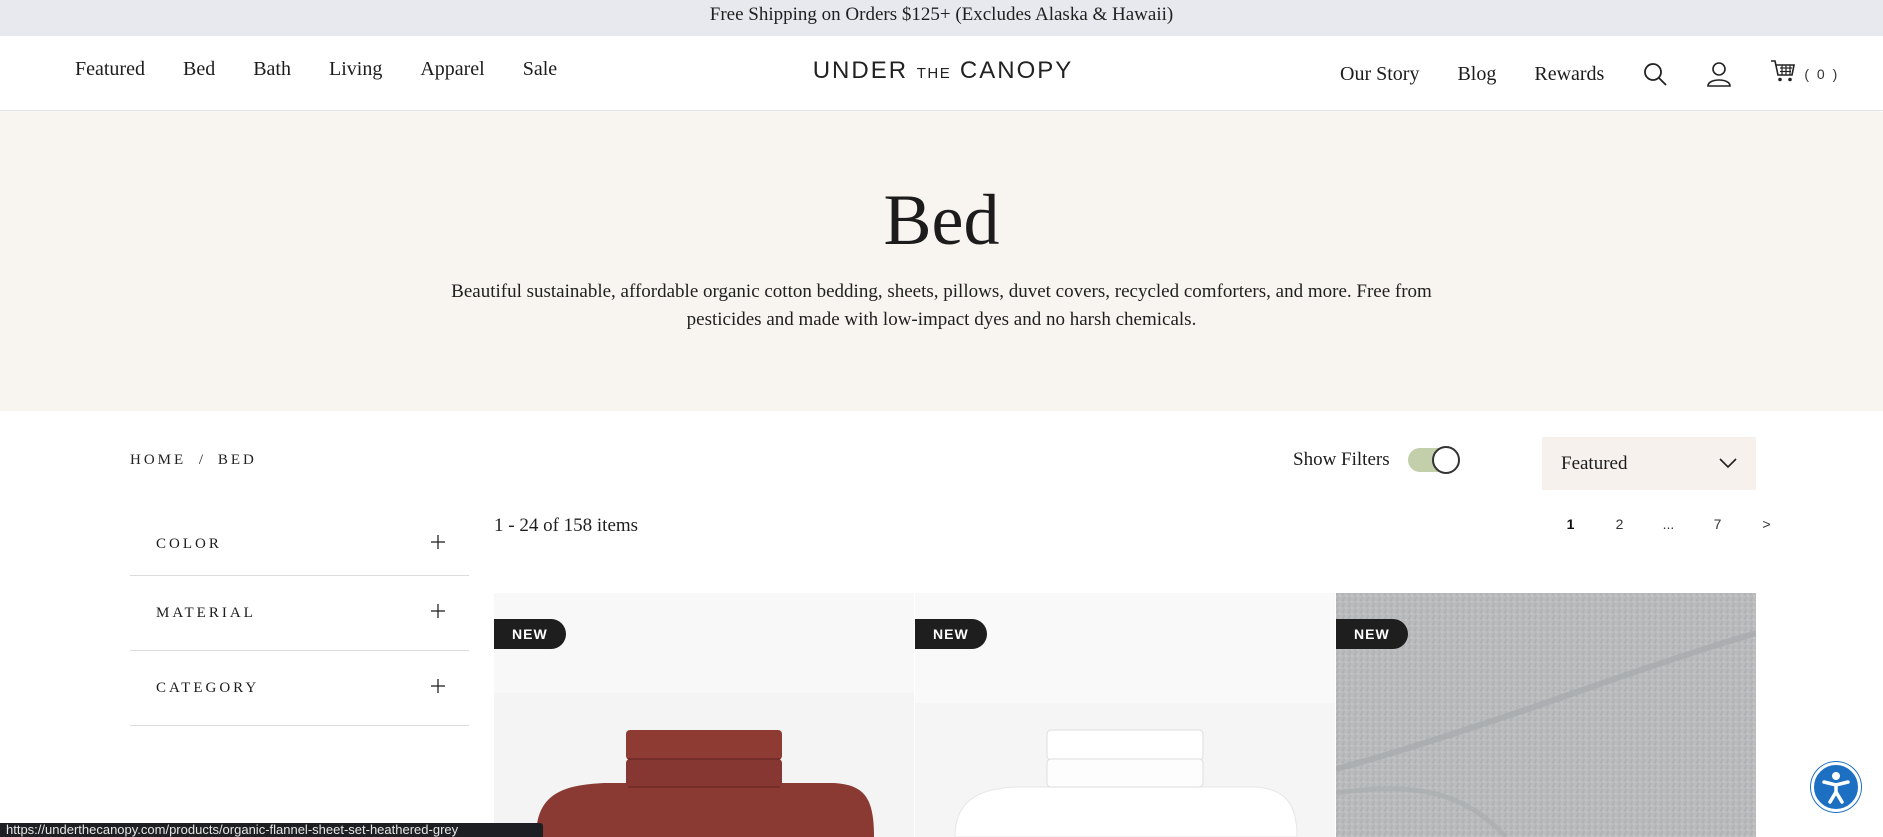 The width and height of the screenshot is (1883, 837). Describe the element at coordinates (299, 688) in the screenshot. I see `facet-category: CATEGORY` at that location.